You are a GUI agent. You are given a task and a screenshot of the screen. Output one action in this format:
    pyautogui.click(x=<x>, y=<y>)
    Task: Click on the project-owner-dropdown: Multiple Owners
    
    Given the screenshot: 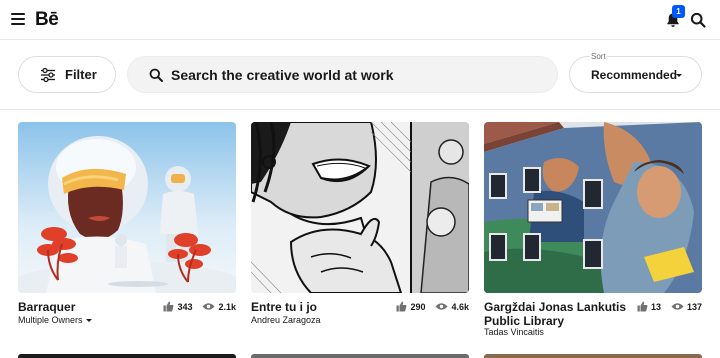 What is the action you would take?
    pyautogui.click(x=55, y=320)
    